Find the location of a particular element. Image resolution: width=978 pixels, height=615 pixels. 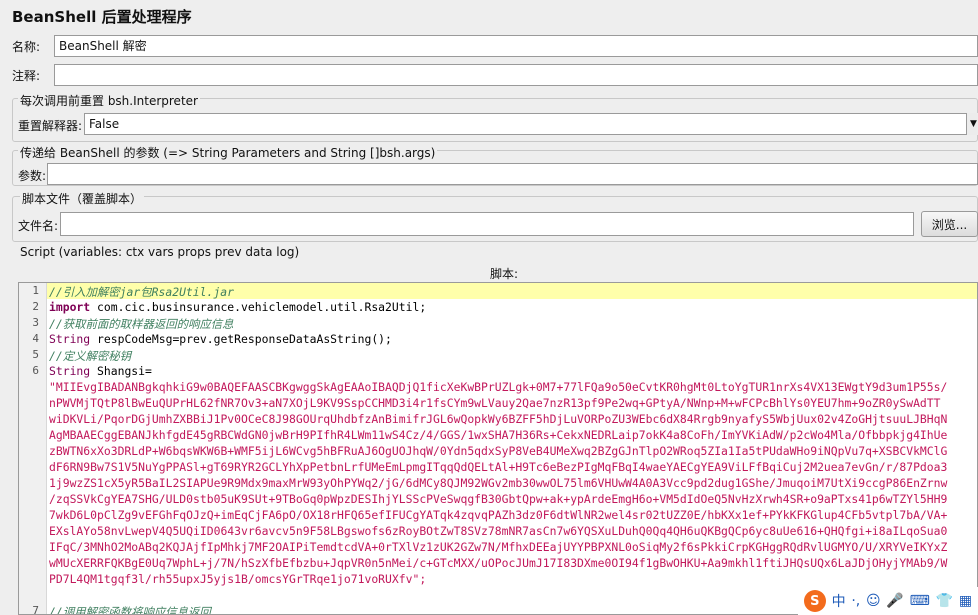

params-label: 参数: is located at coordinates (32, 176).